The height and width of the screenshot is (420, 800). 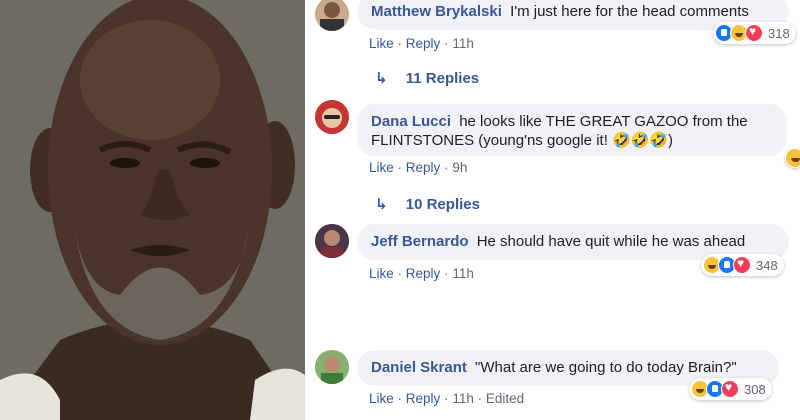 I want to click on comment-text: He should have quit while he was ahead, so click(x=611, y=241).